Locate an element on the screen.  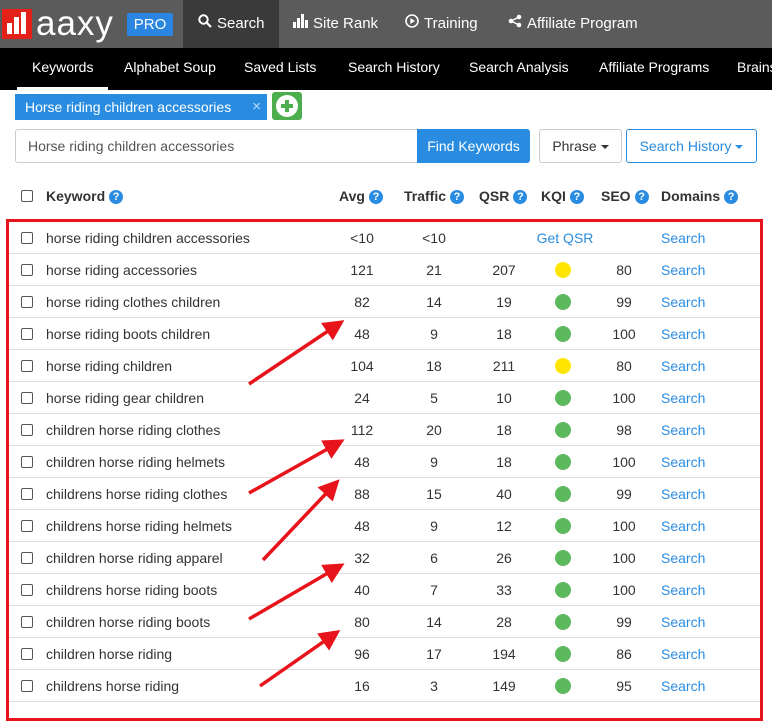
header-traffic: Traffic? is located at coordinates (434, 196).